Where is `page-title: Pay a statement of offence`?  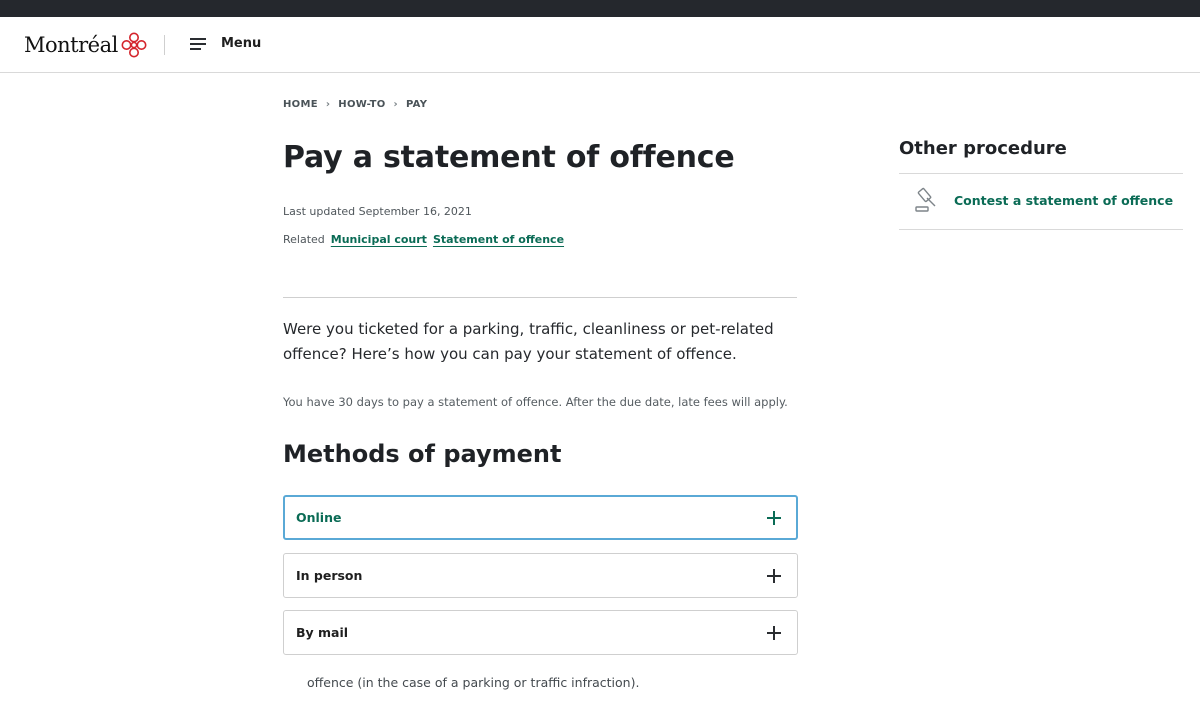 page-title: Pay a statement of offence is located at coordinates (509, 157).